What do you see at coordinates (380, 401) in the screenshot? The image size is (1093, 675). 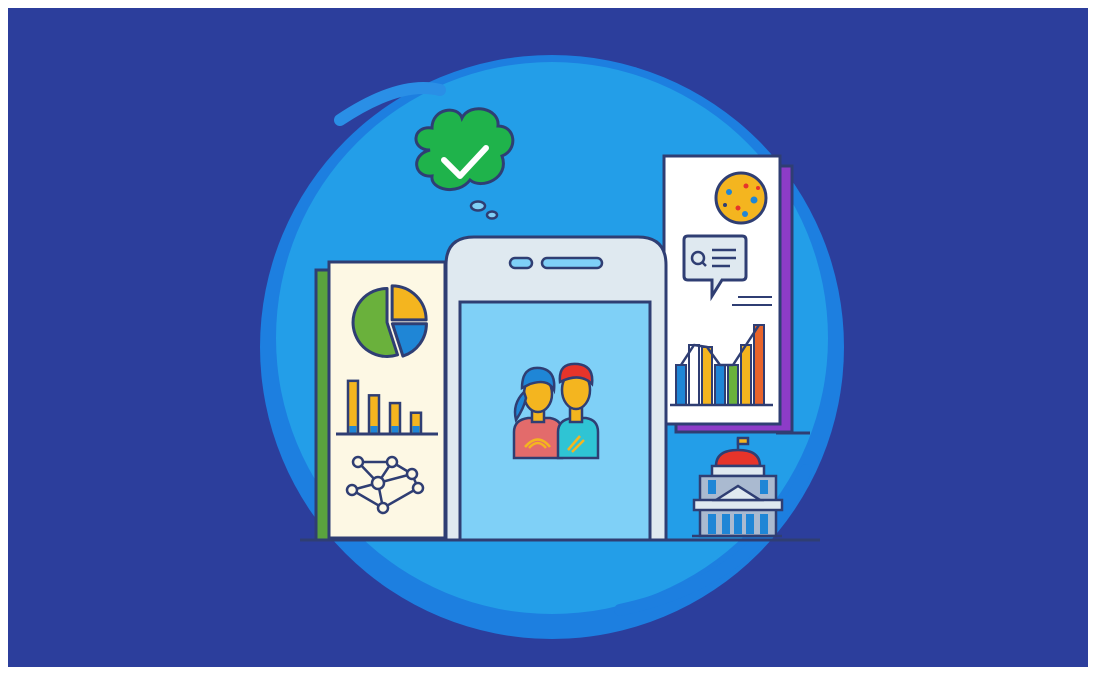 I see `left-document` at bounding box center [380, 401].